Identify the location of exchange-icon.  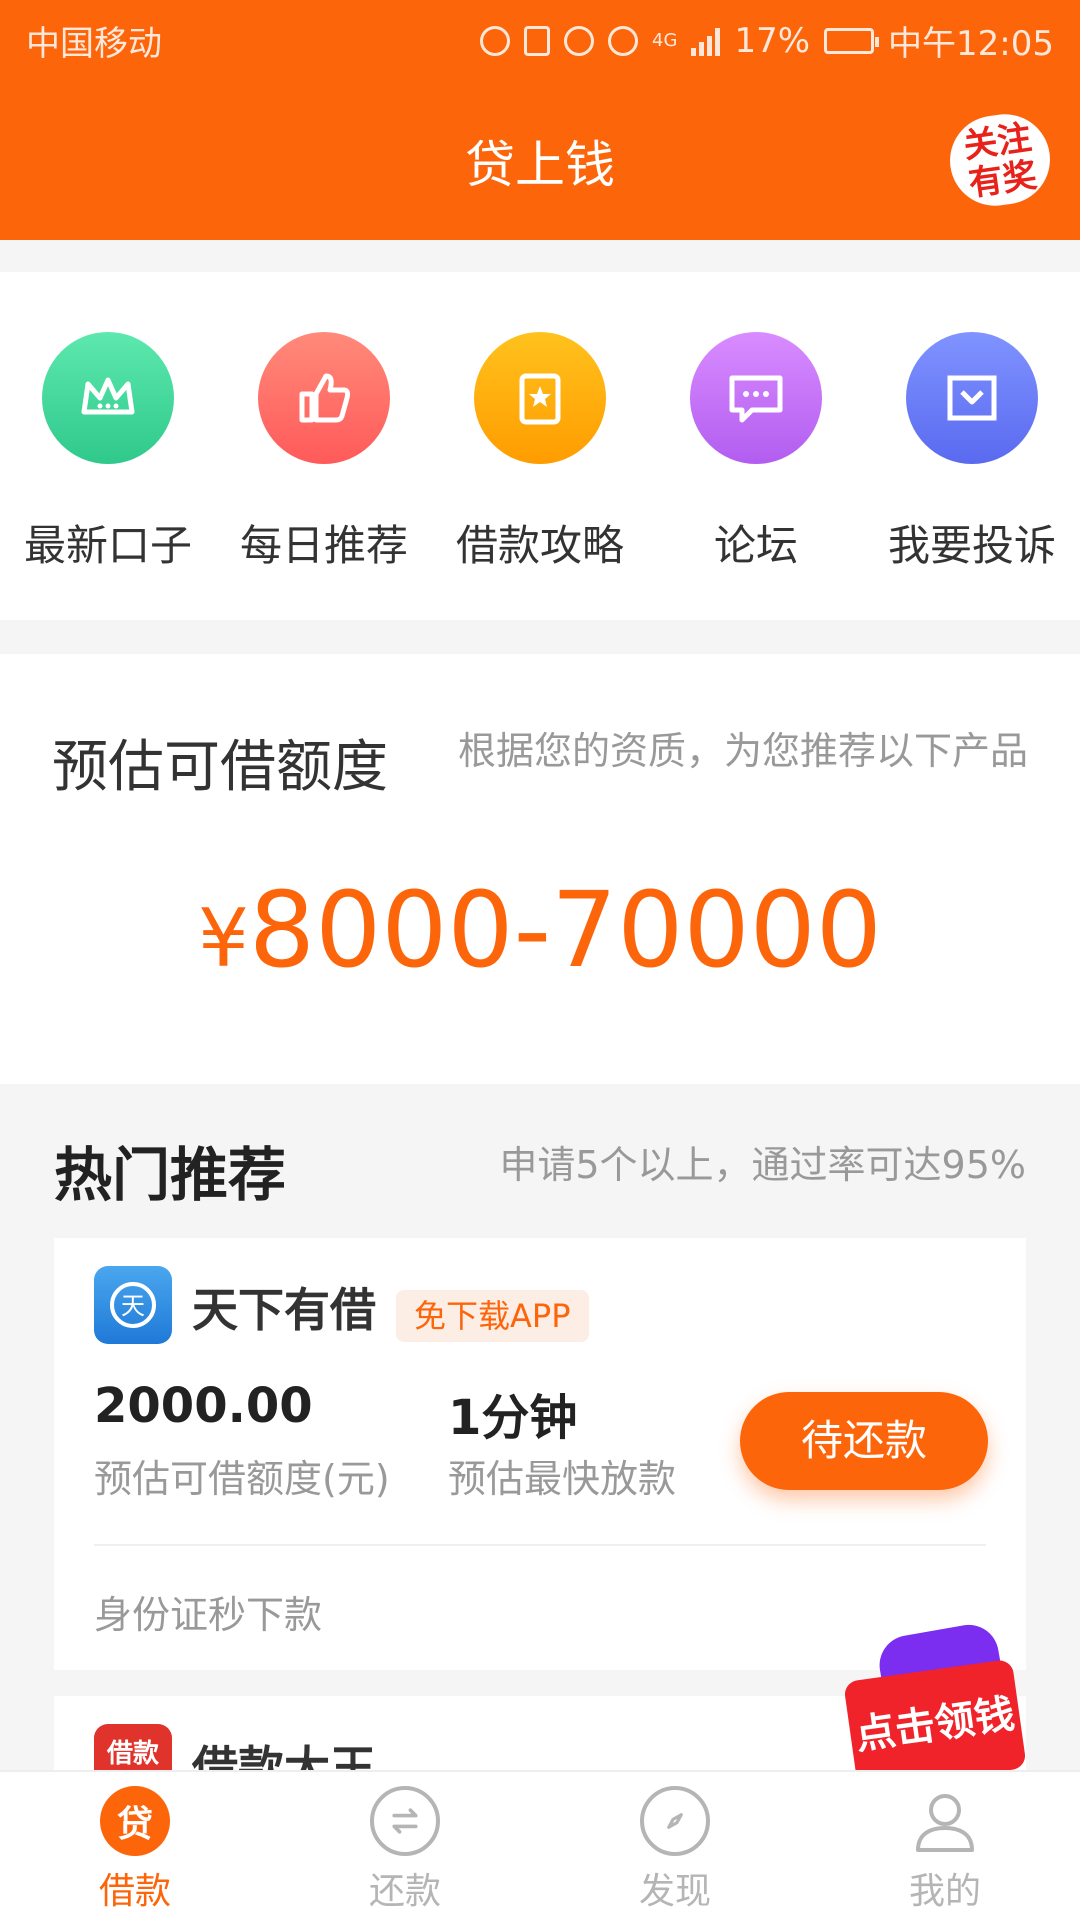
(405, 1821).